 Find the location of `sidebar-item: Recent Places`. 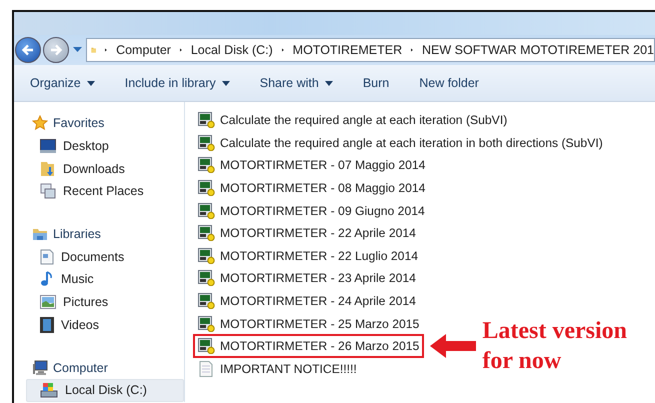

sidebar-item: Recent Places is located at coordinates (105, 191).